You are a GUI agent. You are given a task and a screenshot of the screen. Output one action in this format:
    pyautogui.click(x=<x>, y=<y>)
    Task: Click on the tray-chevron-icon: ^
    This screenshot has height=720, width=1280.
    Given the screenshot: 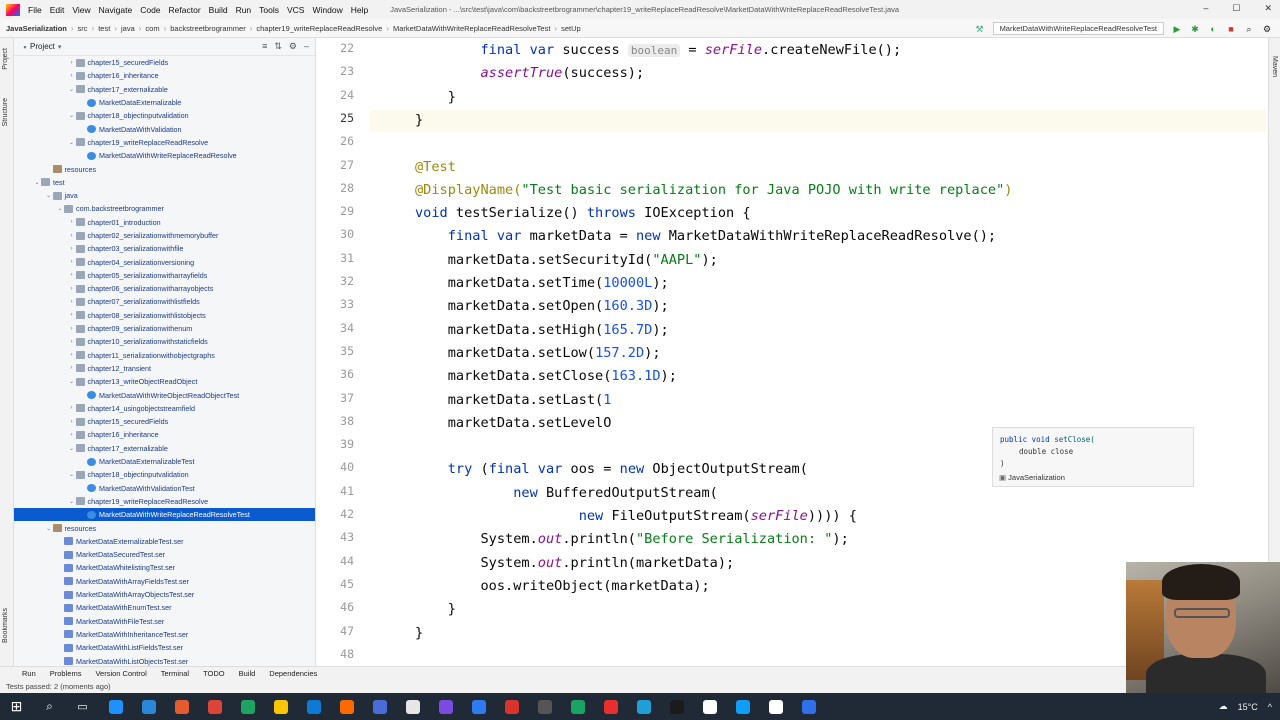 What is the action you would take?
    pyautogui.click(x=1270, y=707)
    